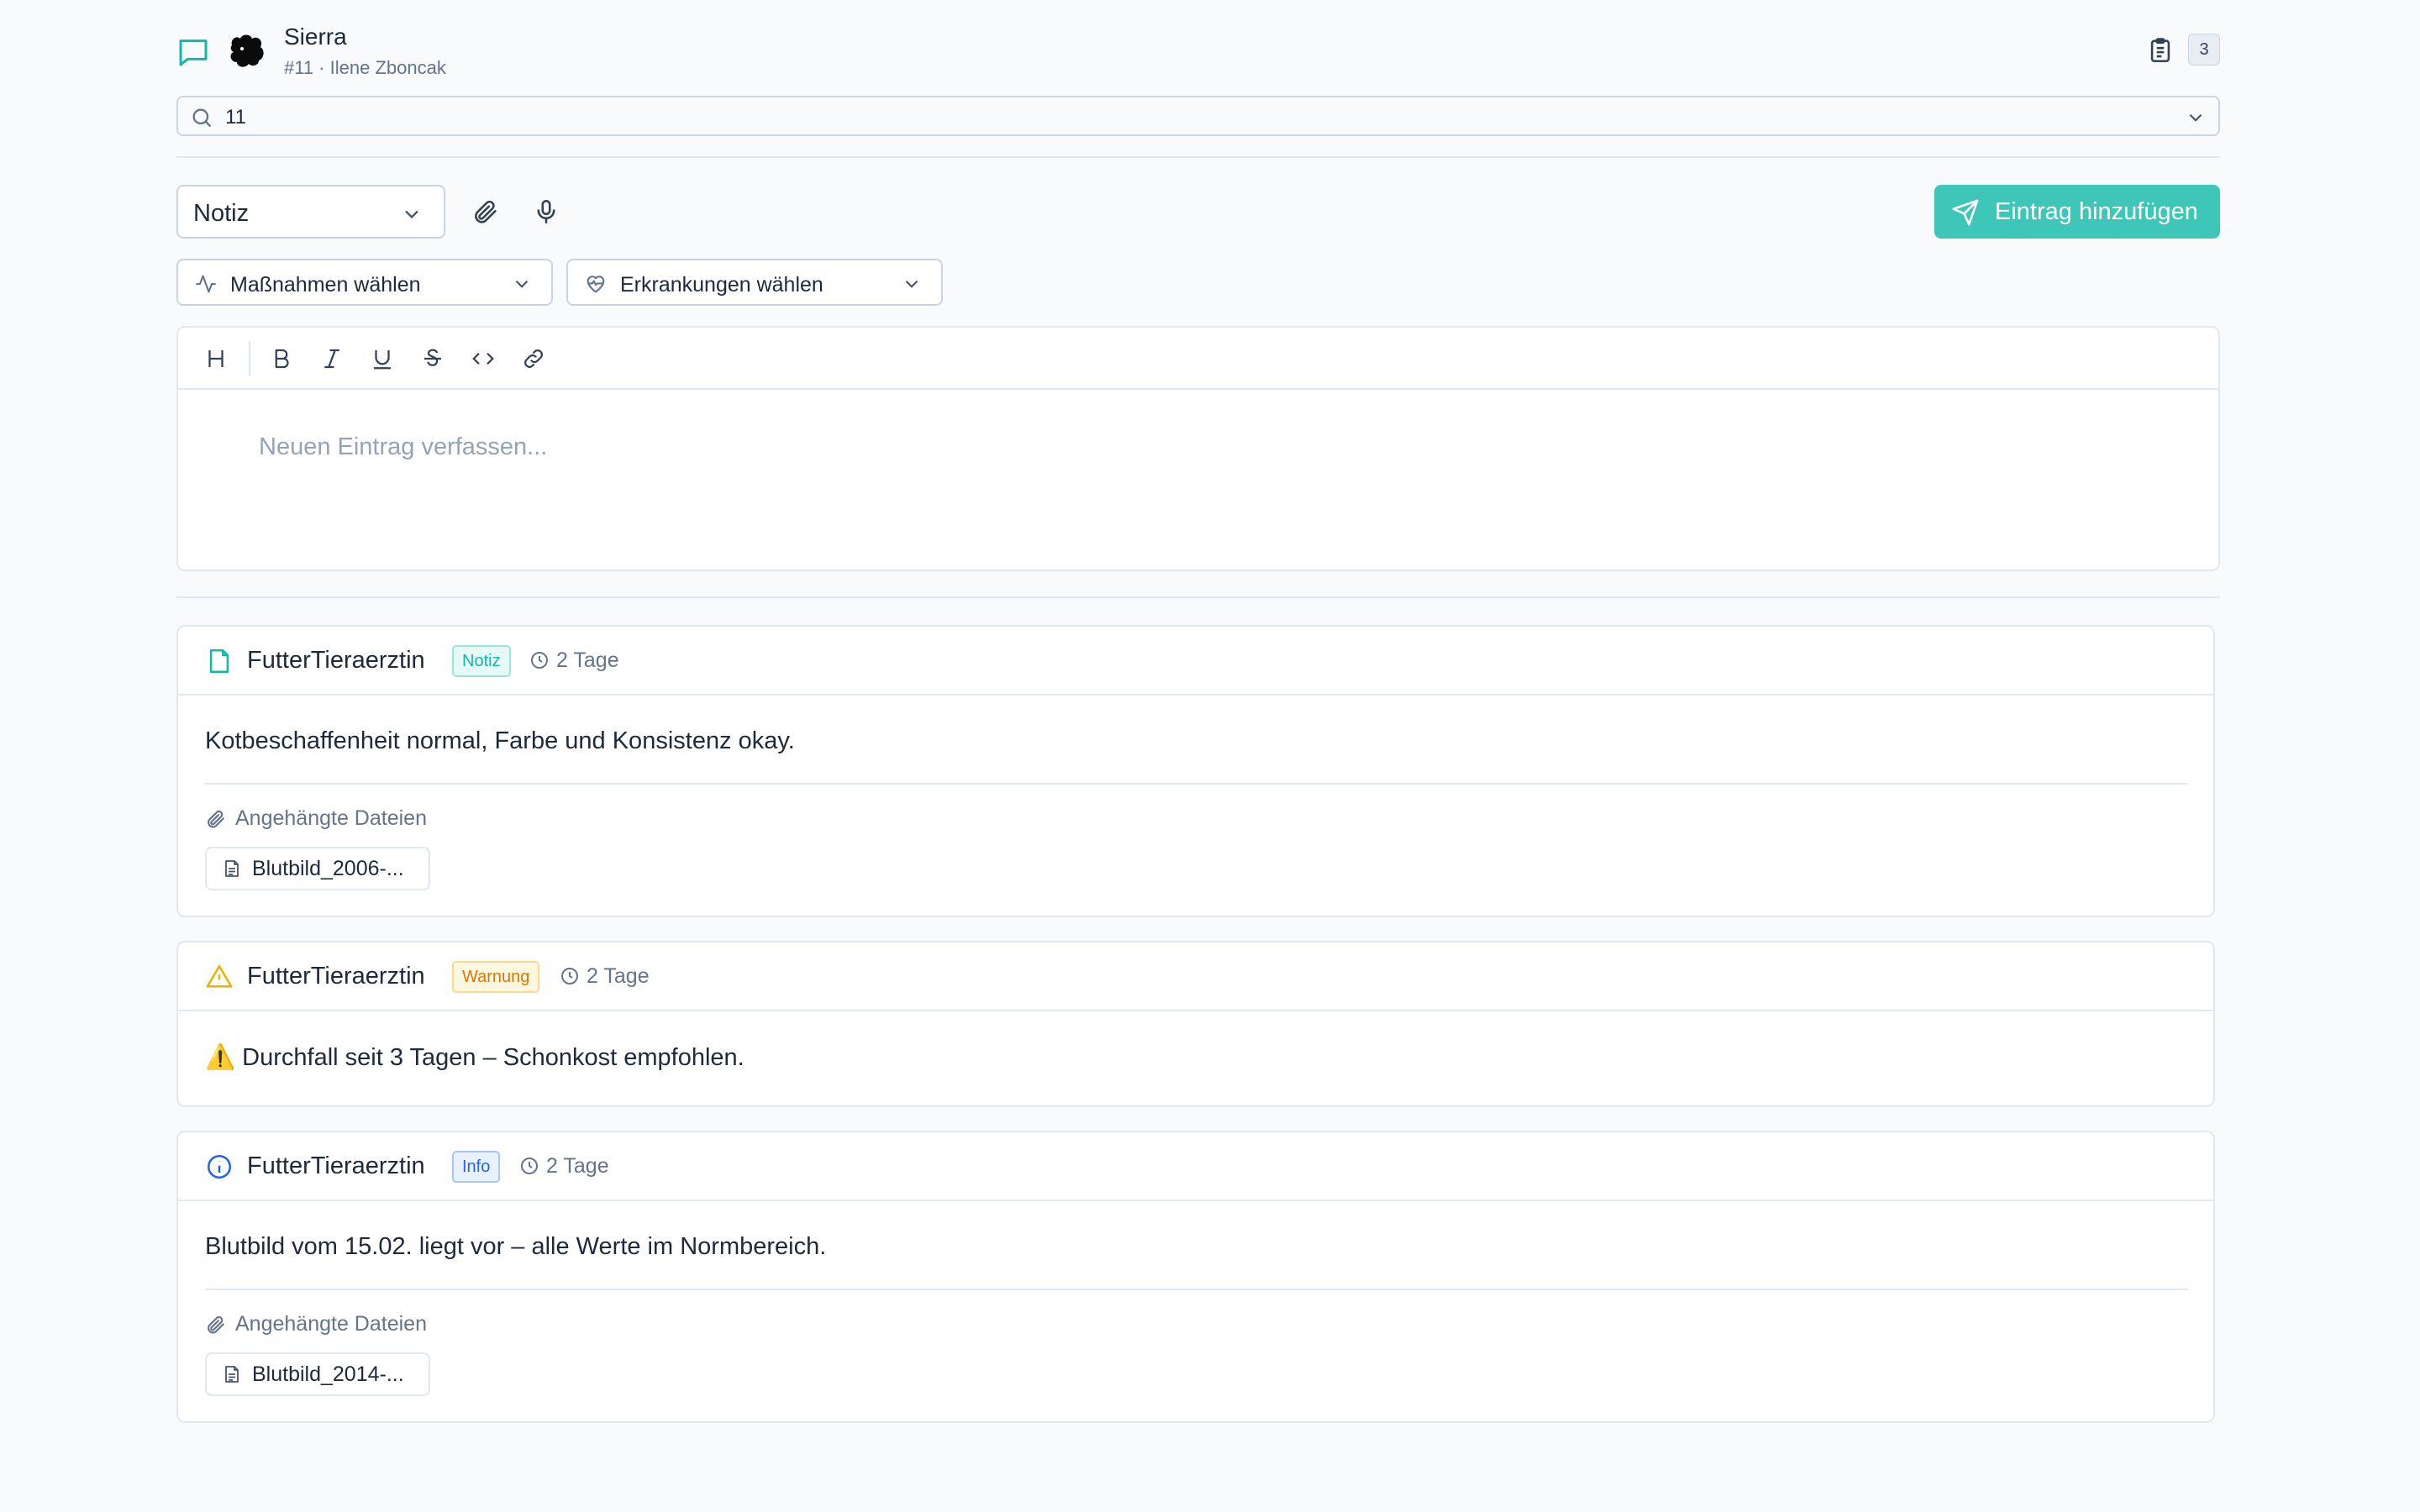  I want to click on measures-label: Maßnahmen wählen, so click(325, 285).